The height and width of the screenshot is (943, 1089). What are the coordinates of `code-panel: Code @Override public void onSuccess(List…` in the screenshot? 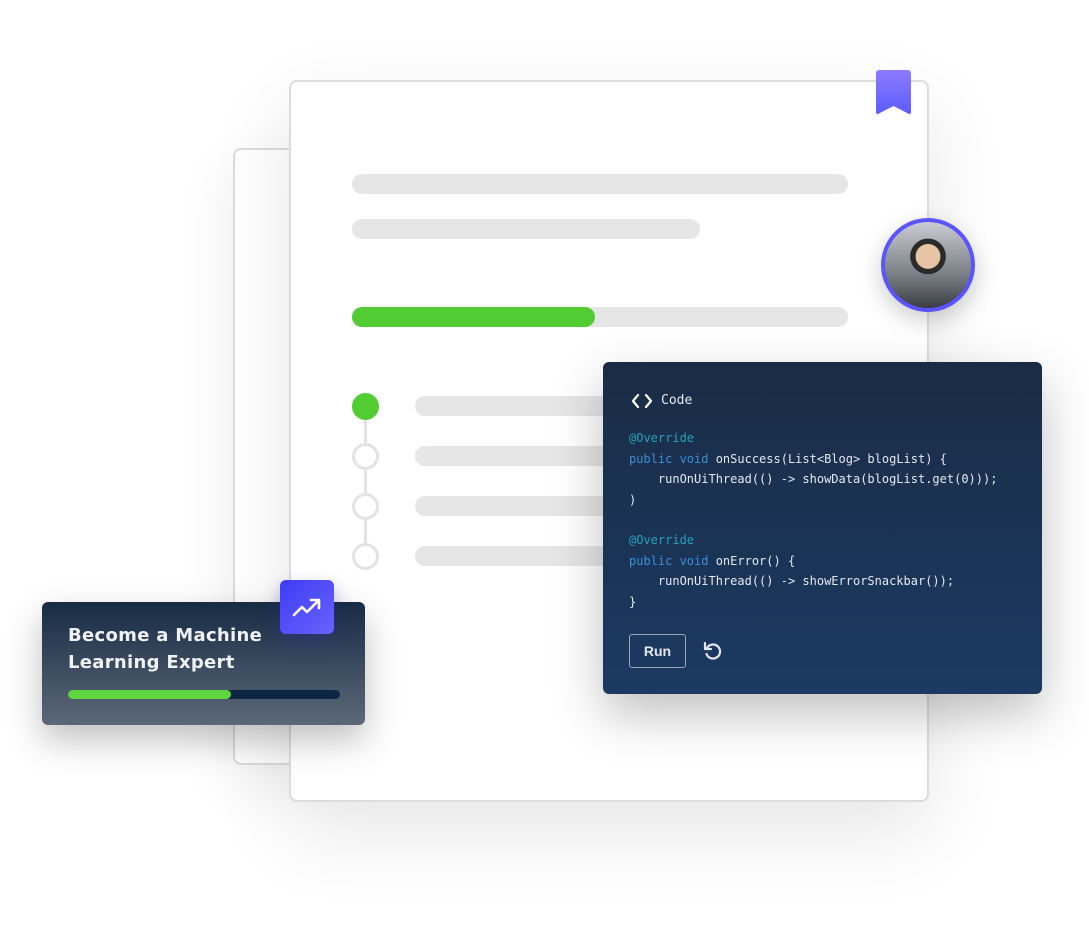 It's located at (822, 528).